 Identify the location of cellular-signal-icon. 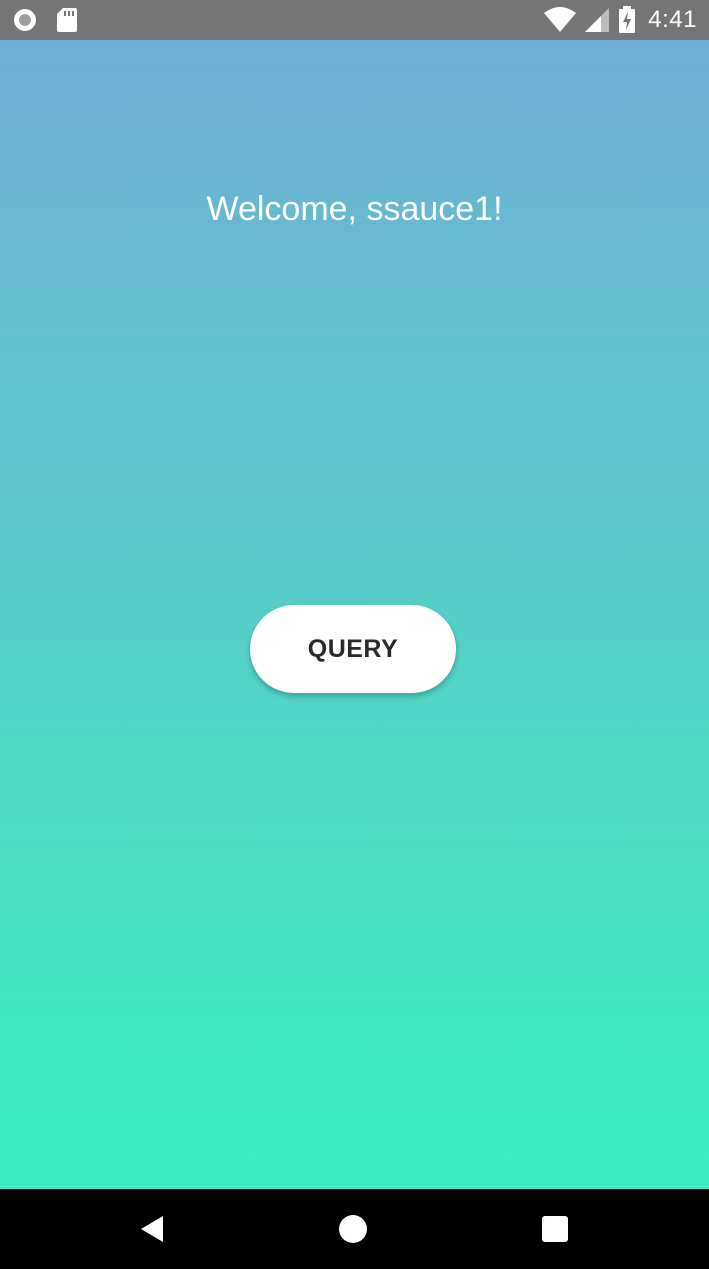
(597, 20).